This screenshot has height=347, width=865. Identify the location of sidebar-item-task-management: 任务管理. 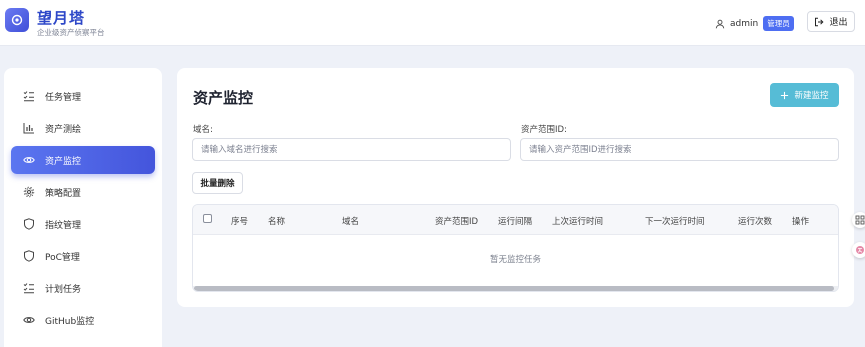
(83, 96).